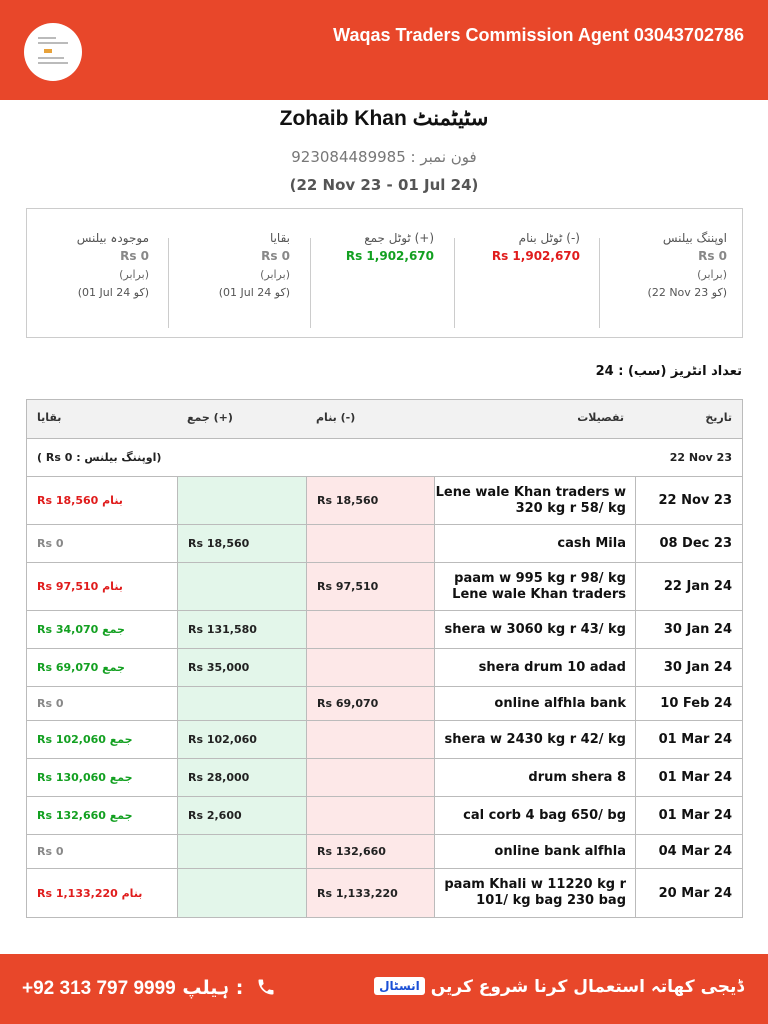 Image resolution: width=768 pixels, height=1024 pixels. Describe the element at coordinates (534, 815) in the screenshot. I see `row-details: cal corb 4 bag 650/ bg` at that location.